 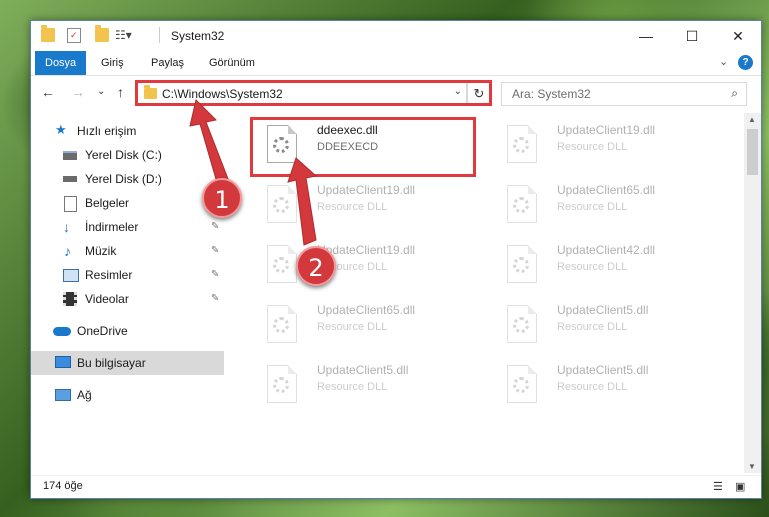 I want to click on annotation-arrows, so click(x=253, y=172).